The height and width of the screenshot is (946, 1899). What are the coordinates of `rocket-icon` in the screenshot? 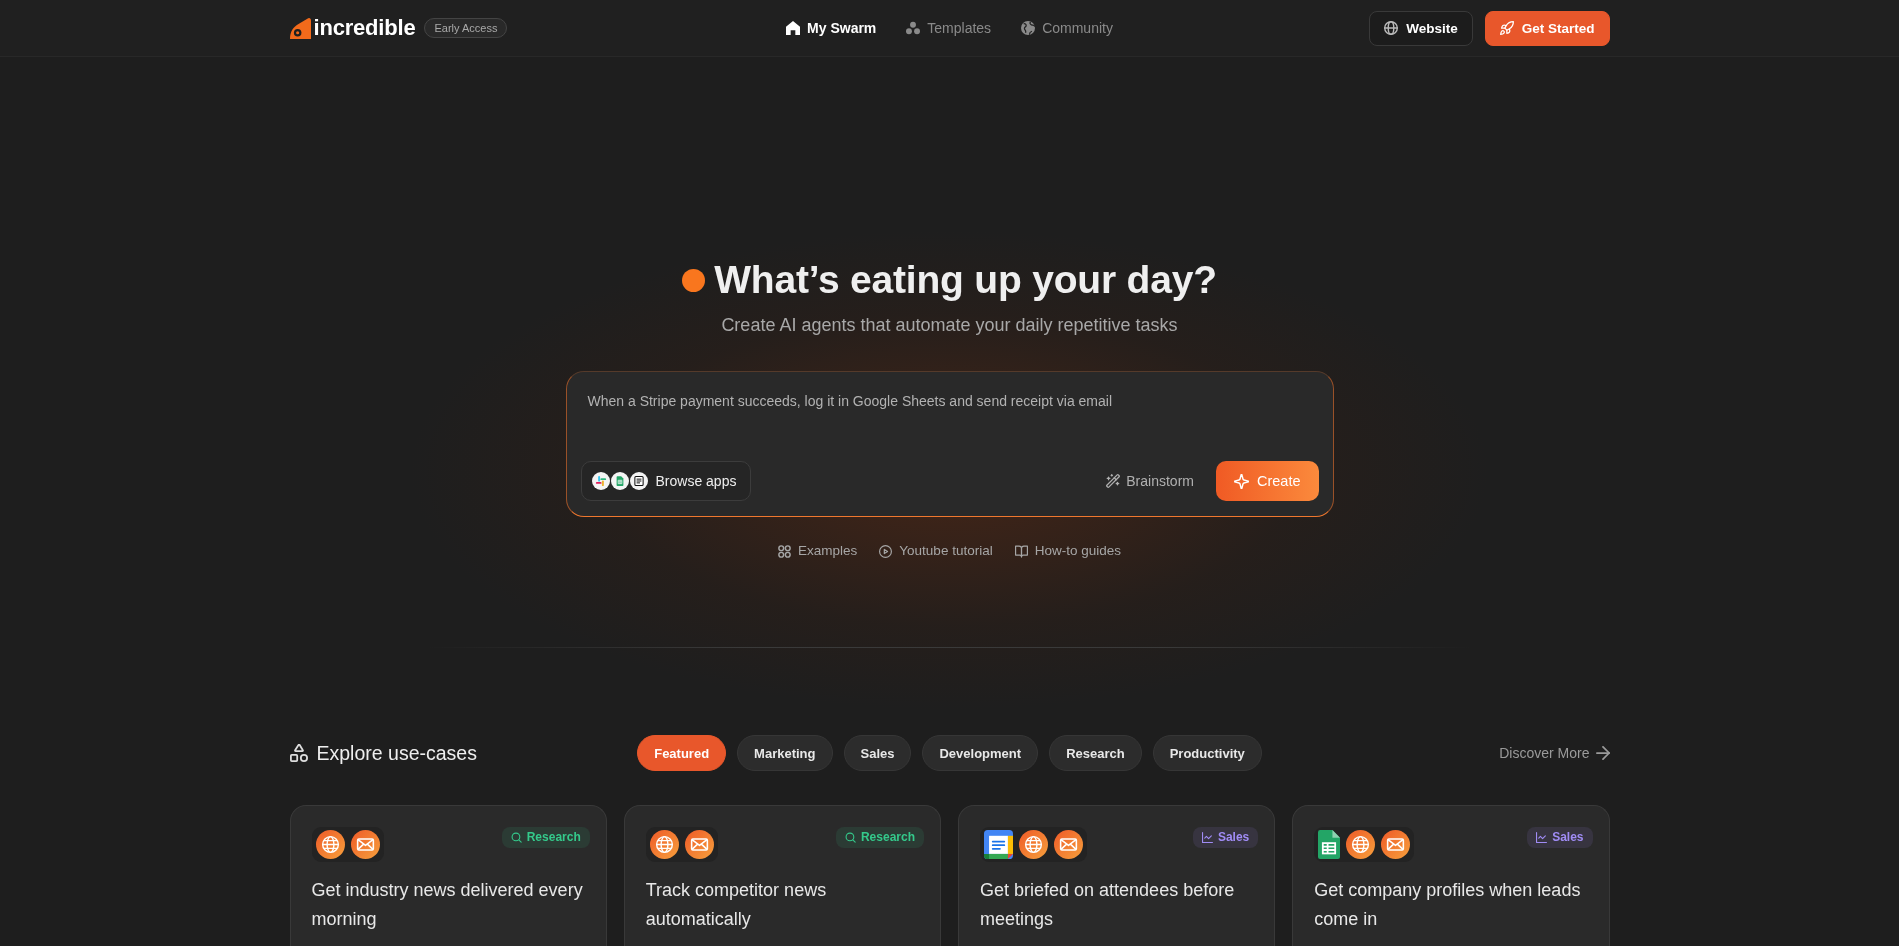 It's located at (1506, 28).